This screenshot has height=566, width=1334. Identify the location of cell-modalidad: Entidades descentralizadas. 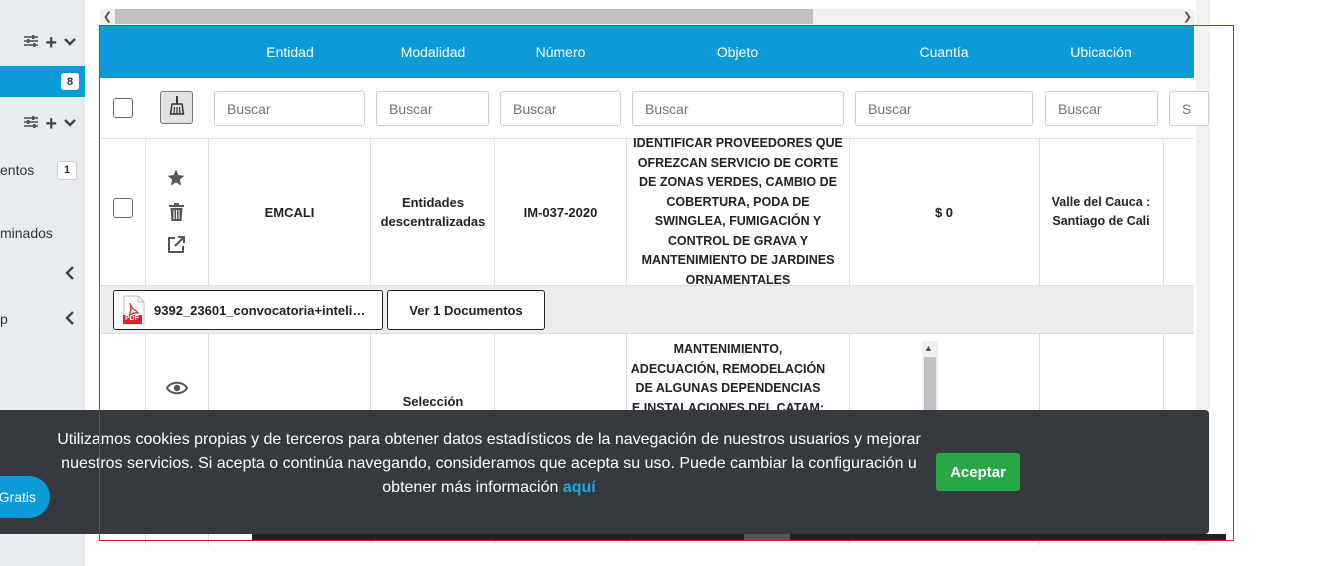
(433, 212).